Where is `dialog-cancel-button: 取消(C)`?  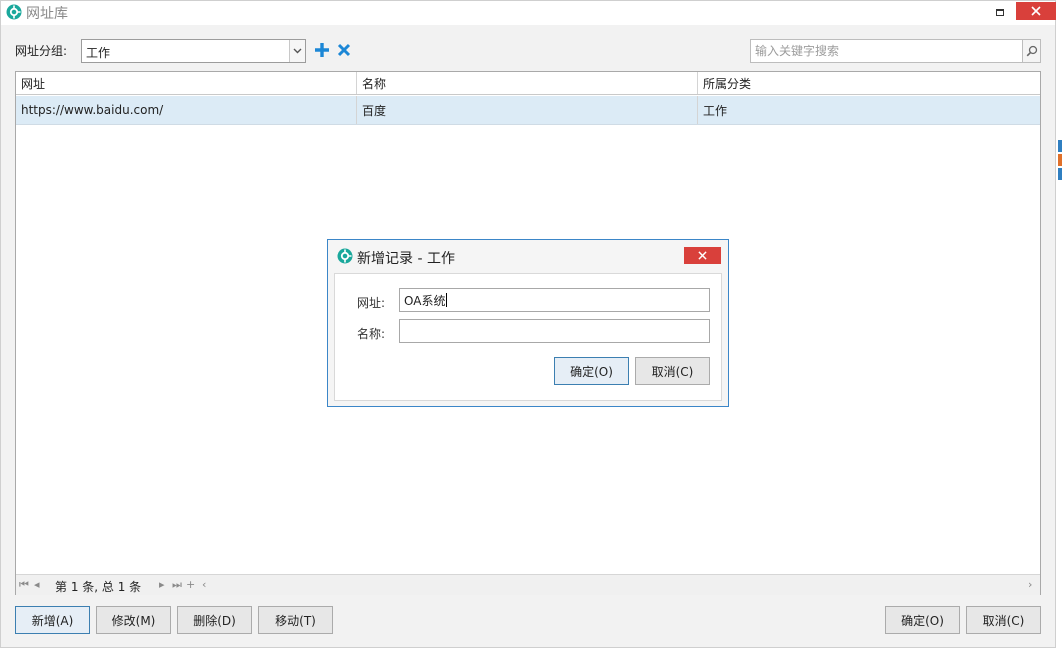
dialog-cancel-button: 取消(C) is located at coordinates (672, 371).